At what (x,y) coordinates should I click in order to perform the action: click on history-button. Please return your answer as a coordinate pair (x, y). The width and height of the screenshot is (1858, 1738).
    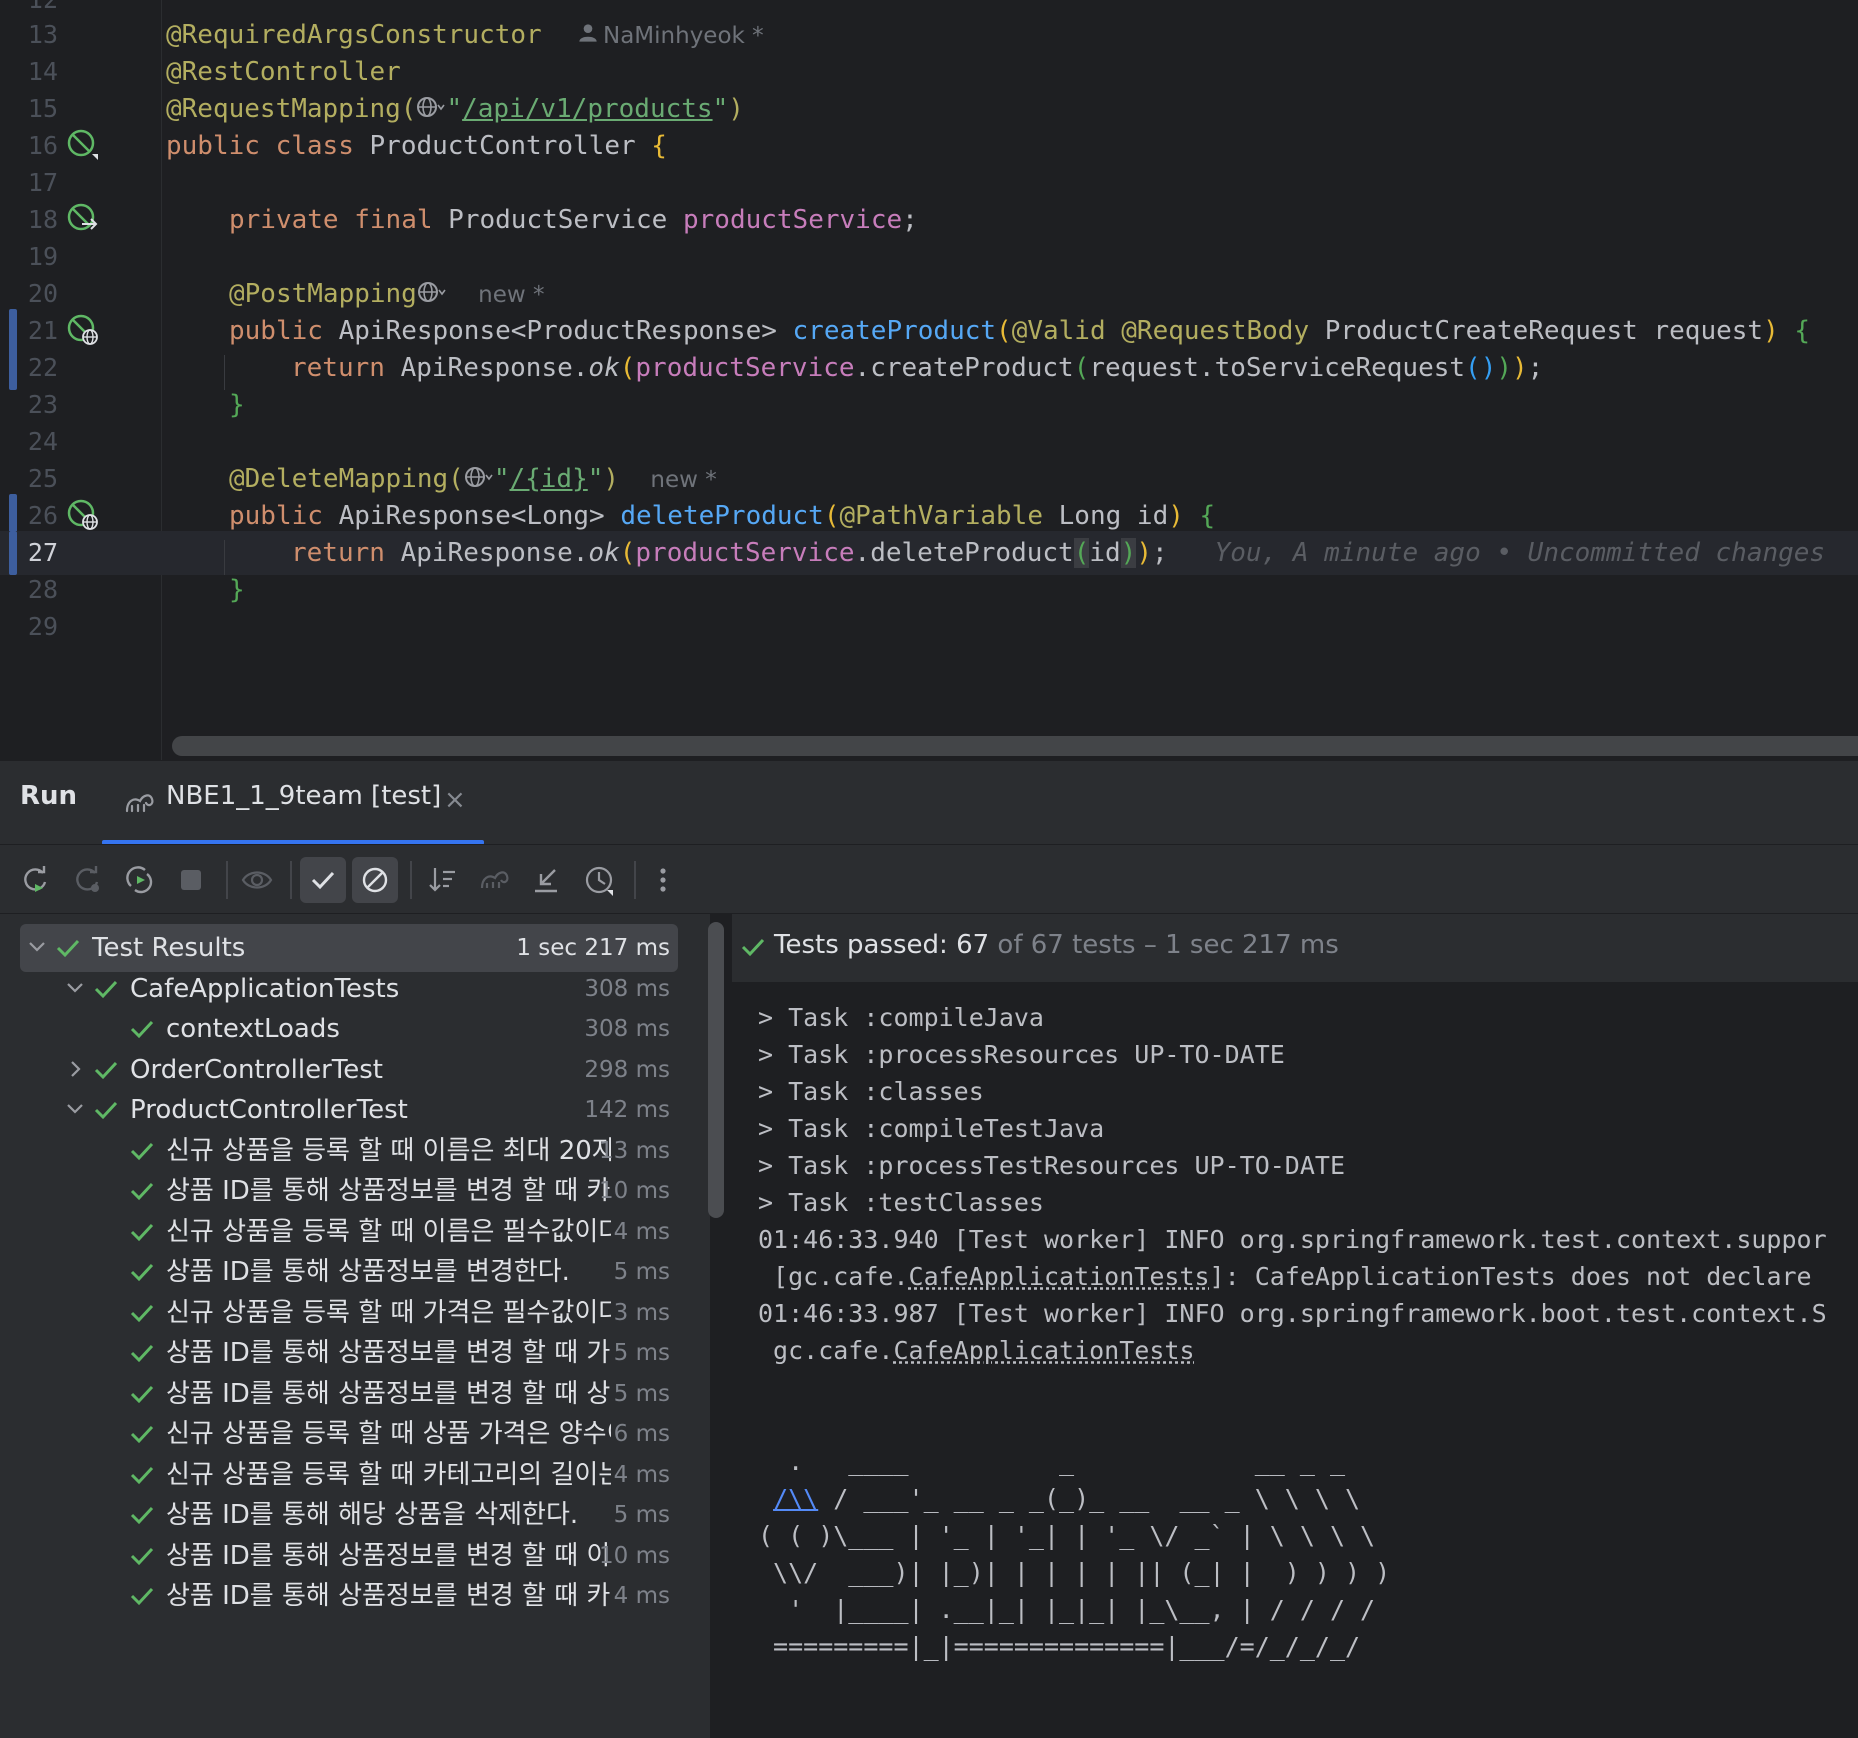
    Looking at the image, I should click on (599, 880).